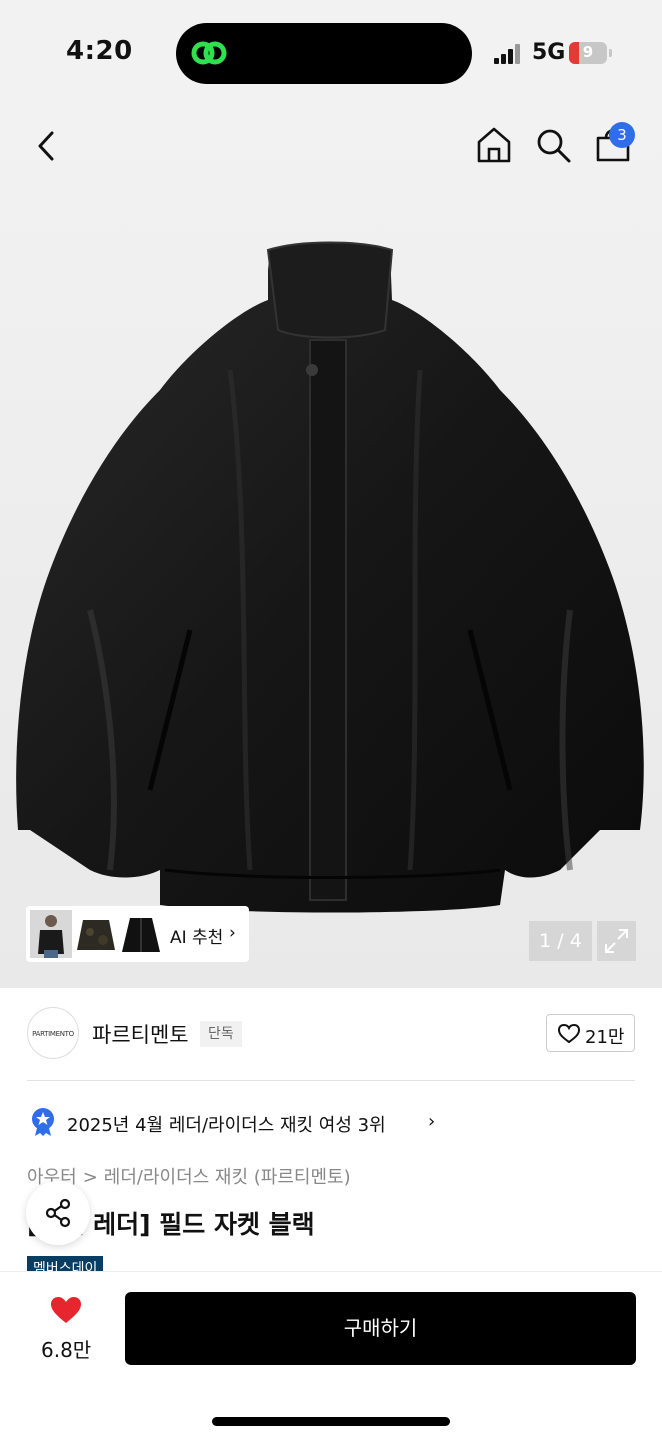 The height and width of the screenshot is (1440, 662). I want to click on image-pager: 1 / 4, so click(560, 941).